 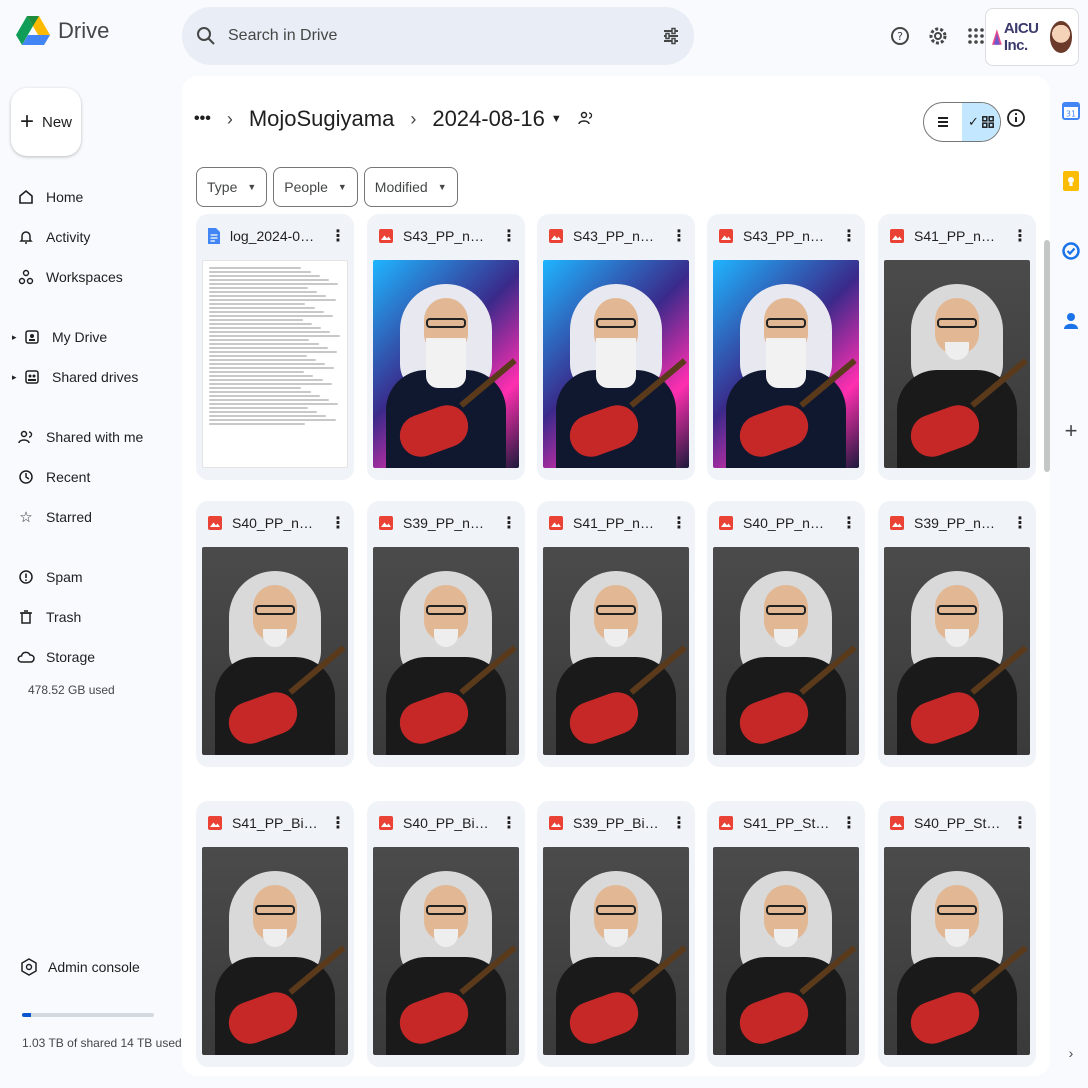 What do you see at coordinates (957, 934) in the screenshot?
I see `file-card: S40_PP_Steampunk.png ⋮` at bounding box center [957, 934].